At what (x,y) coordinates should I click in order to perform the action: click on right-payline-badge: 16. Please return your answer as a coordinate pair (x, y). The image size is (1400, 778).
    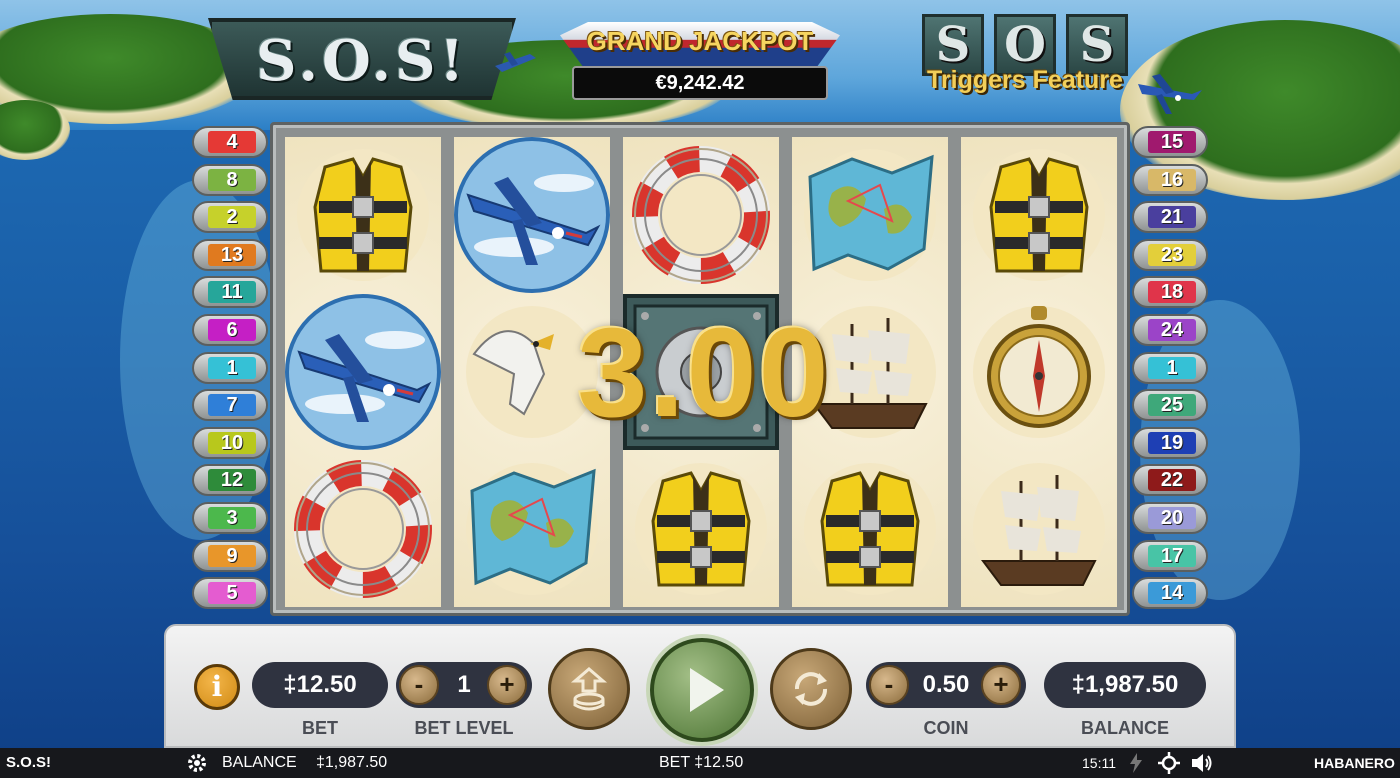
    Looking at the image, I should click on (1170, 179).